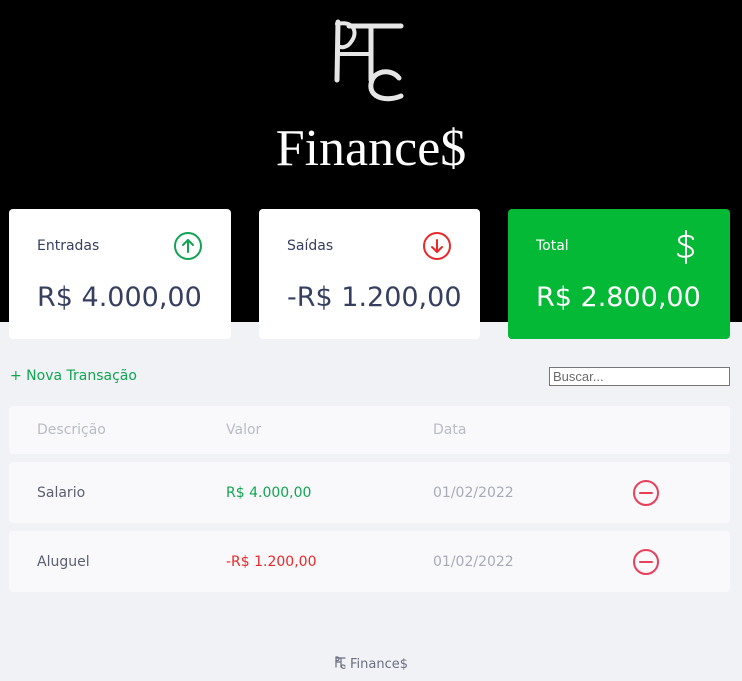 The height and width of the screenshot is (681, 742). Describe the element at coordinates (639, 376) in the screenshot. I see `search-input` at that location.